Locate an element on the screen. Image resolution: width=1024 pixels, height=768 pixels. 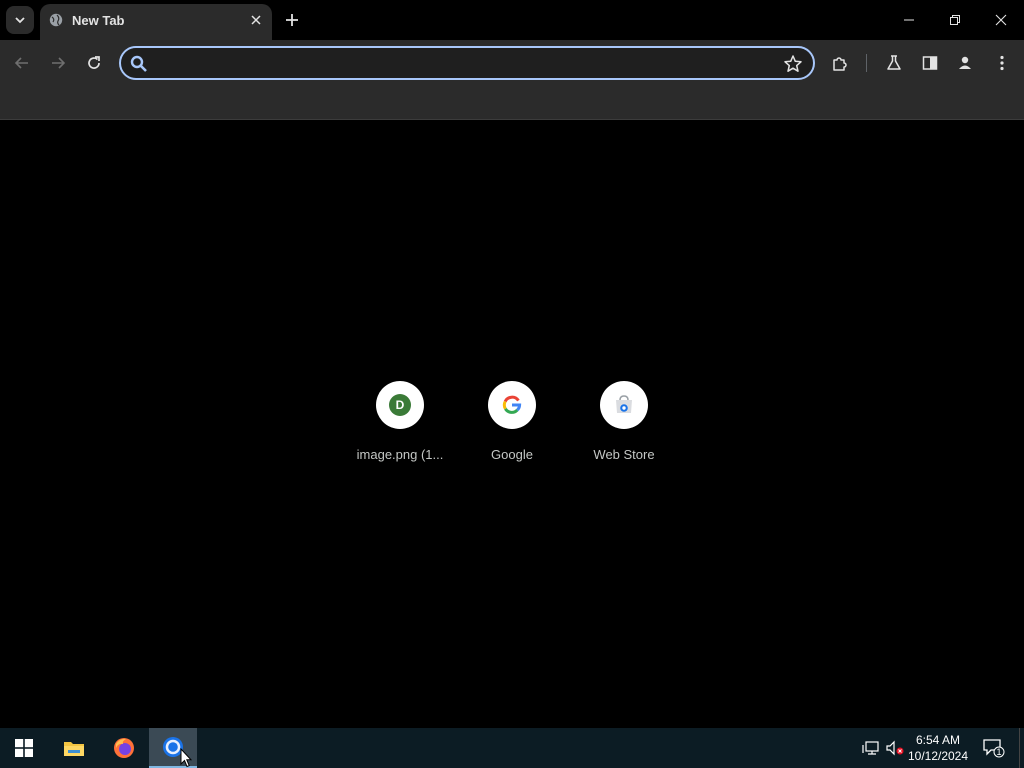
tab-close-button is located at coordinates (256, 20).